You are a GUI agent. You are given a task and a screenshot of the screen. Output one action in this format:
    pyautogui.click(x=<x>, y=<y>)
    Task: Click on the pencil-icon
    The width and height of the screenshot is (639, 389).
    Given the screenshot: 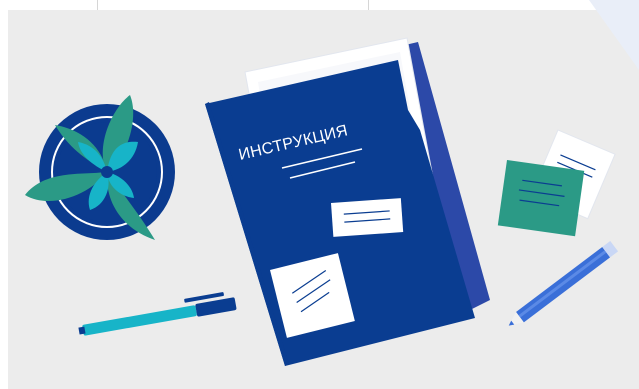 What is the action you would take?
    pyautogui.click(x=563, y=283)
    